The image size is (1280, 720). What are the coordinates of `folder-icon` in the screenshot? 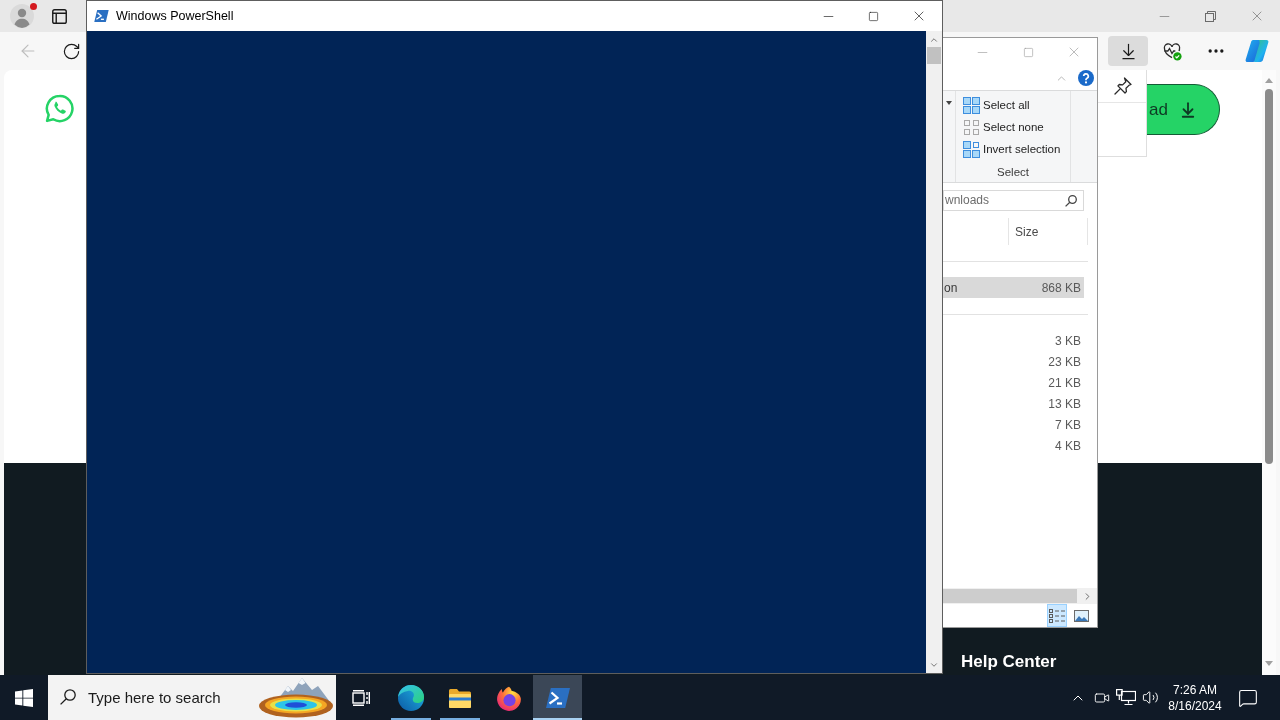 It's located at (459, 697).